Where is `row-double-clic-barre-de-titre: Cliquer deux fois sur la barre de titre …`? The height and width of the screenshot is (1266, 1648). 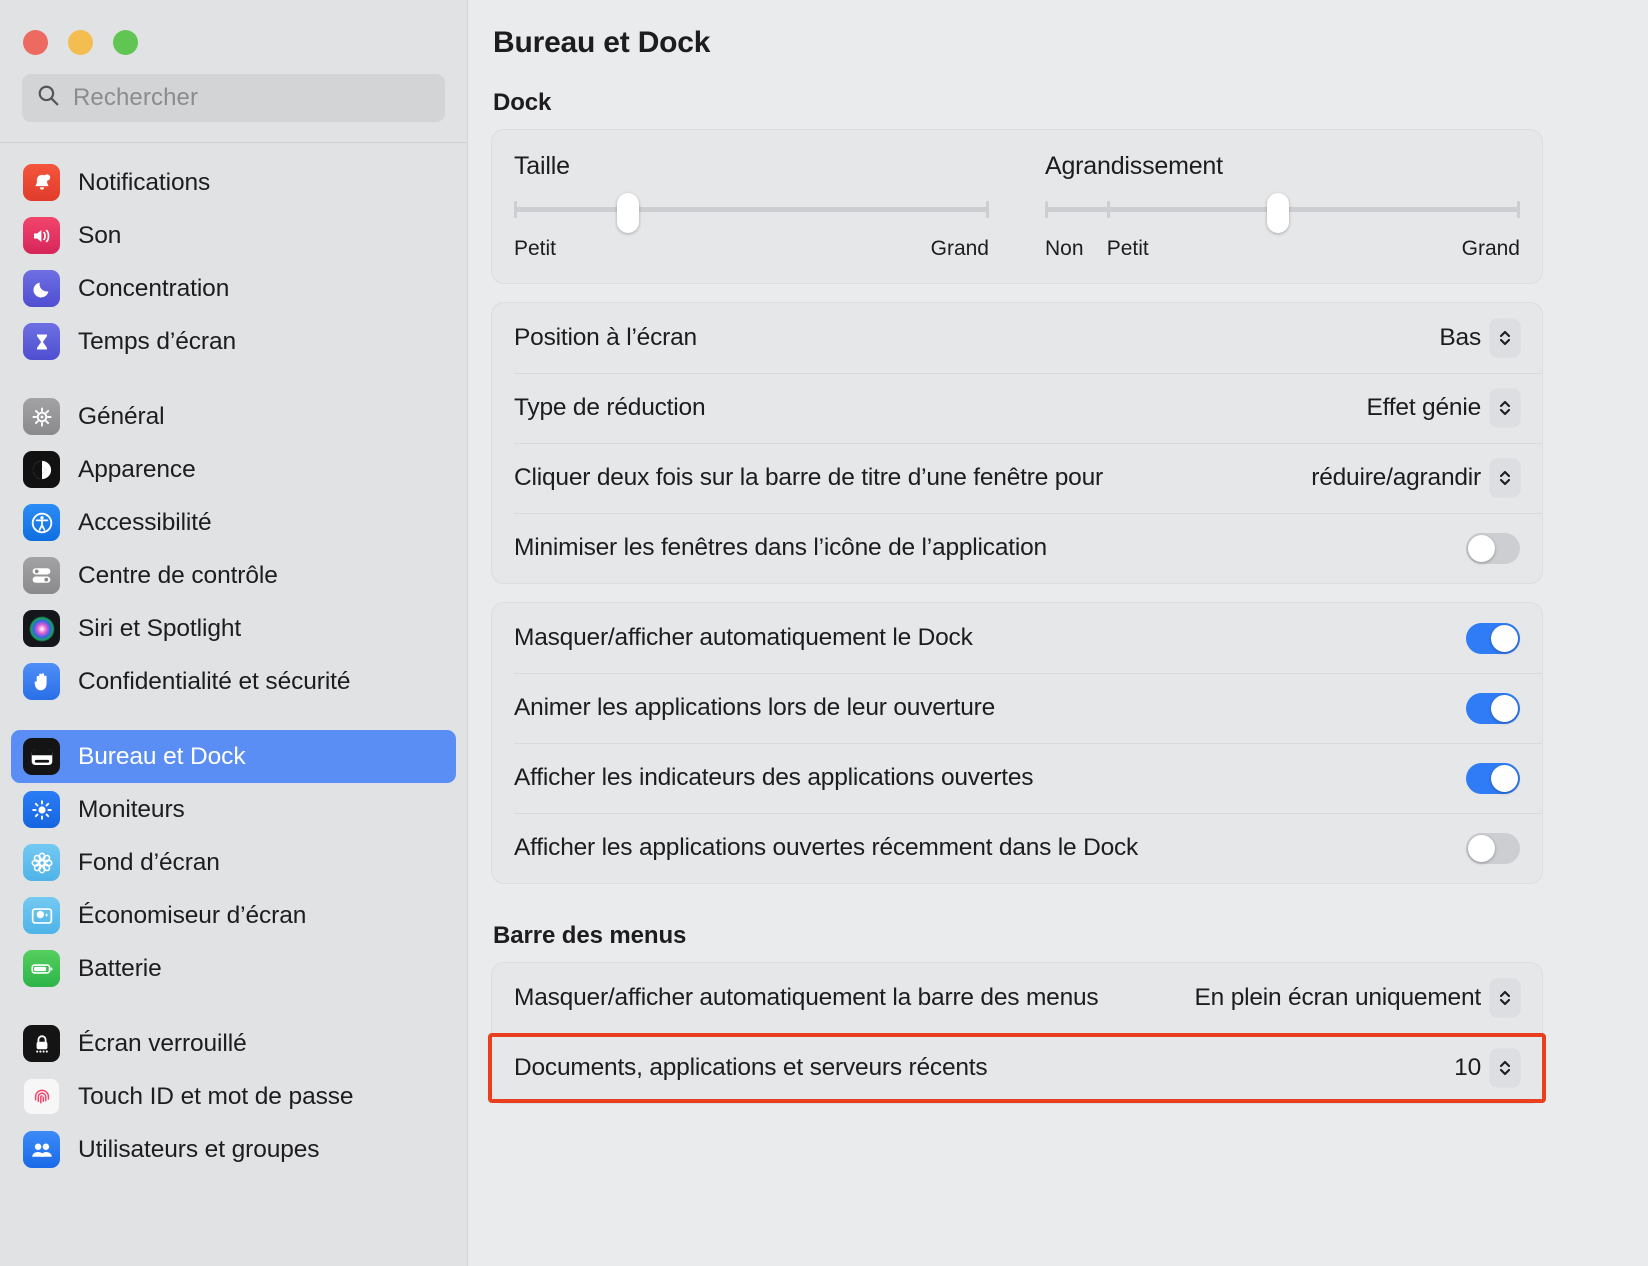
row-double-clic-barre-de-titre: Cliquer deux fois sur la barre de titre … is located at coordinates (1017, 478).